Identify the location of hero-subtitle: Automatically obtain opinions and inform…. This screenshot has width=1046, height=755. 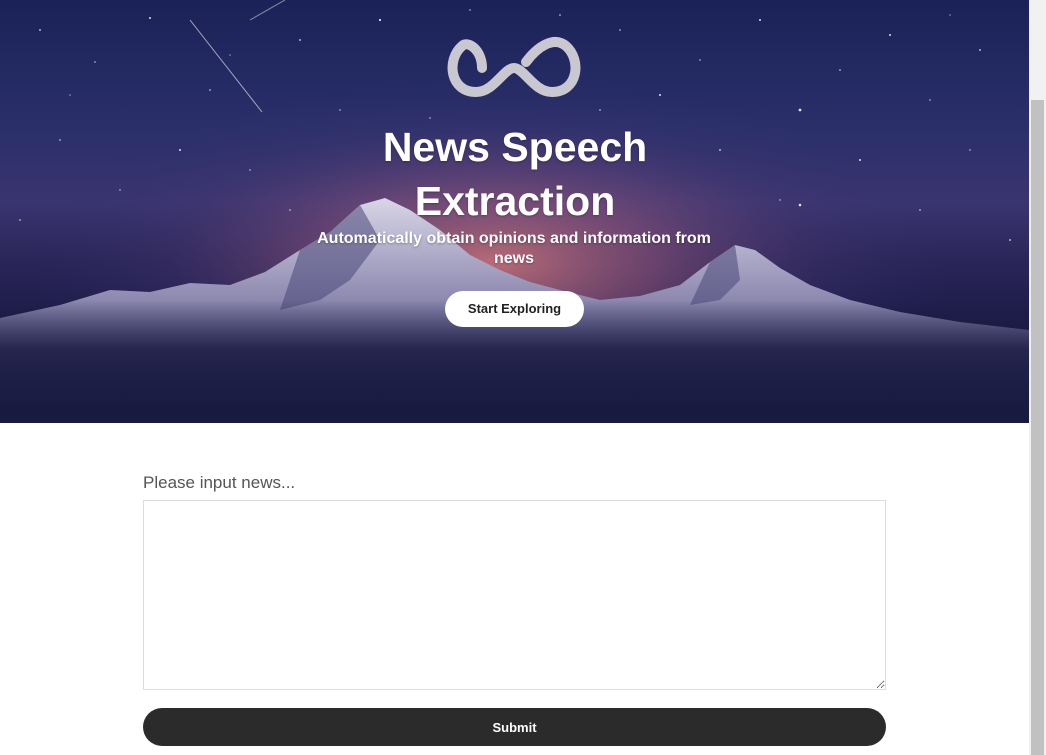
(514, 248).